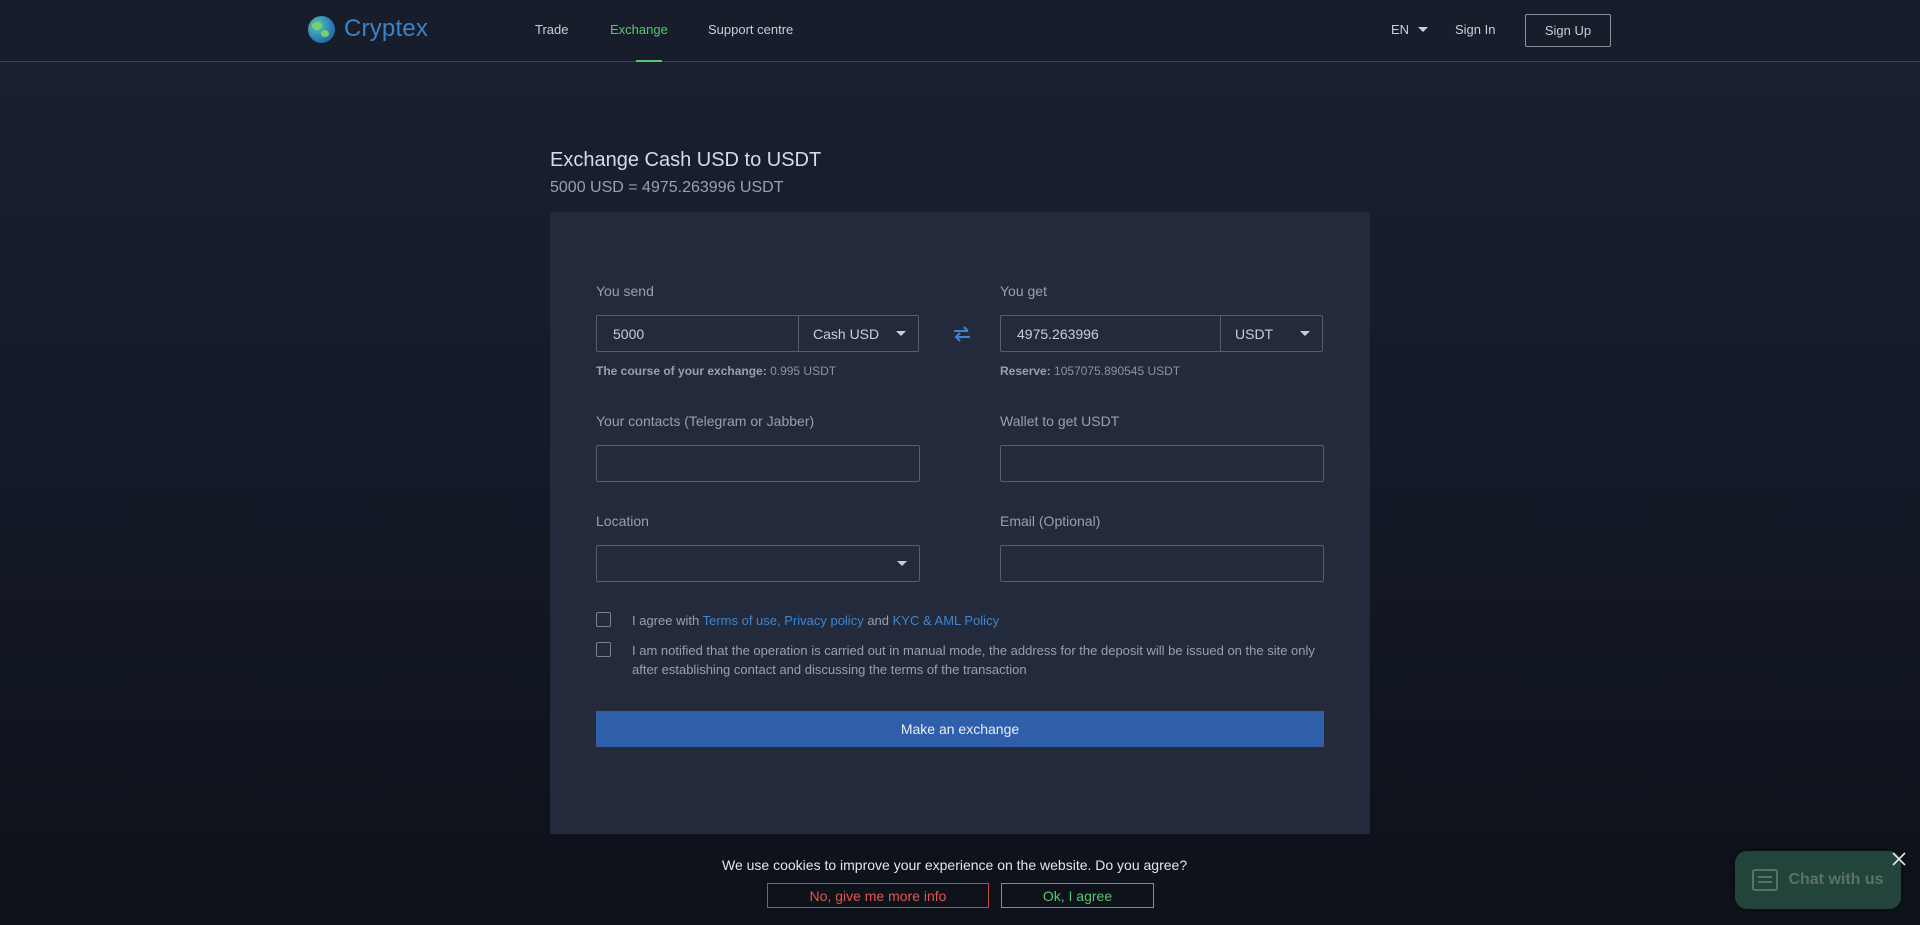 This screenshot has width=1920, height=925. I want to click on reserve-note: Reserve: 1057075.890545 USDT, so click(1090, 371).